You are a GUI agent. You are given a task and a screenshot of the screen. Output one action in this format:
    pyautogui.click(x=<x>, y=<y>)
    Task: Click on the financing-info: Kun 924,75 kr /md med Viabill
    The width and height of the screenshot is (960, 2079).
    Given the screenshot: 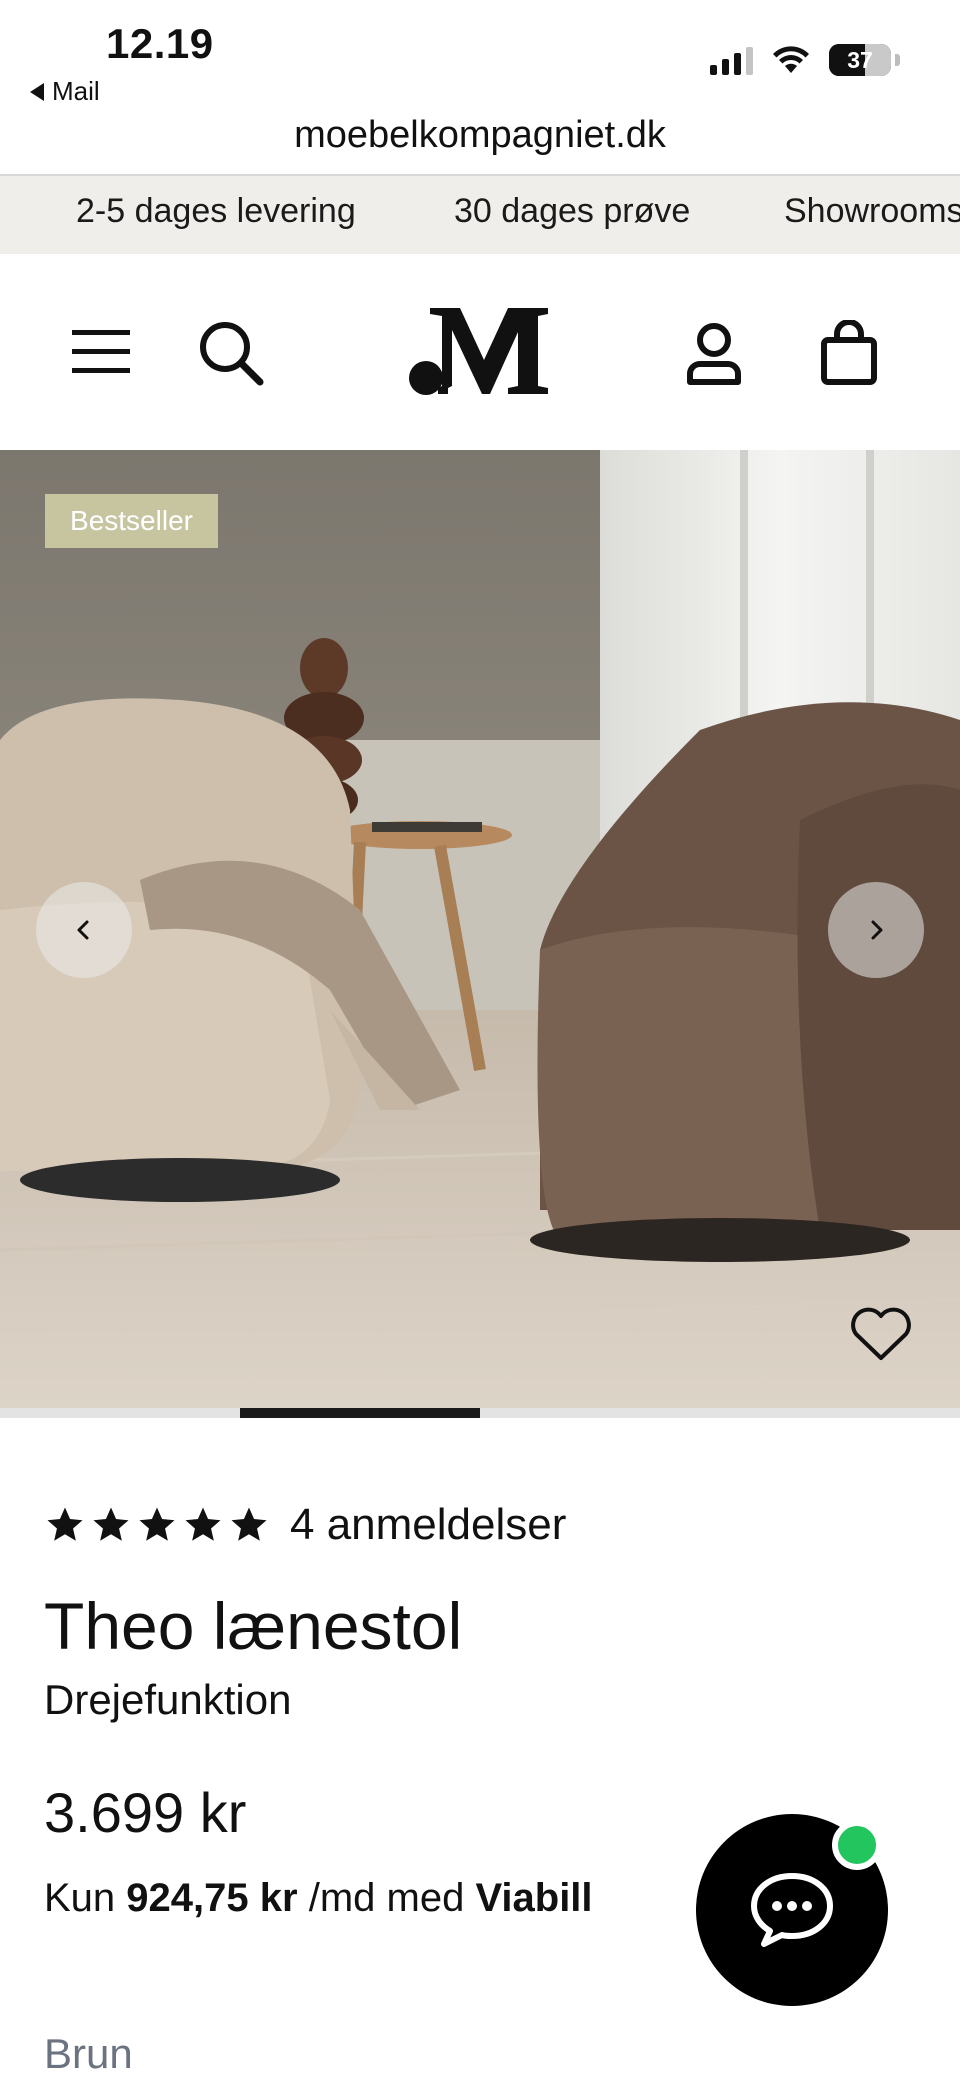 What is the action you would take?
    pyautogui.click(x=318, y=1898)
    